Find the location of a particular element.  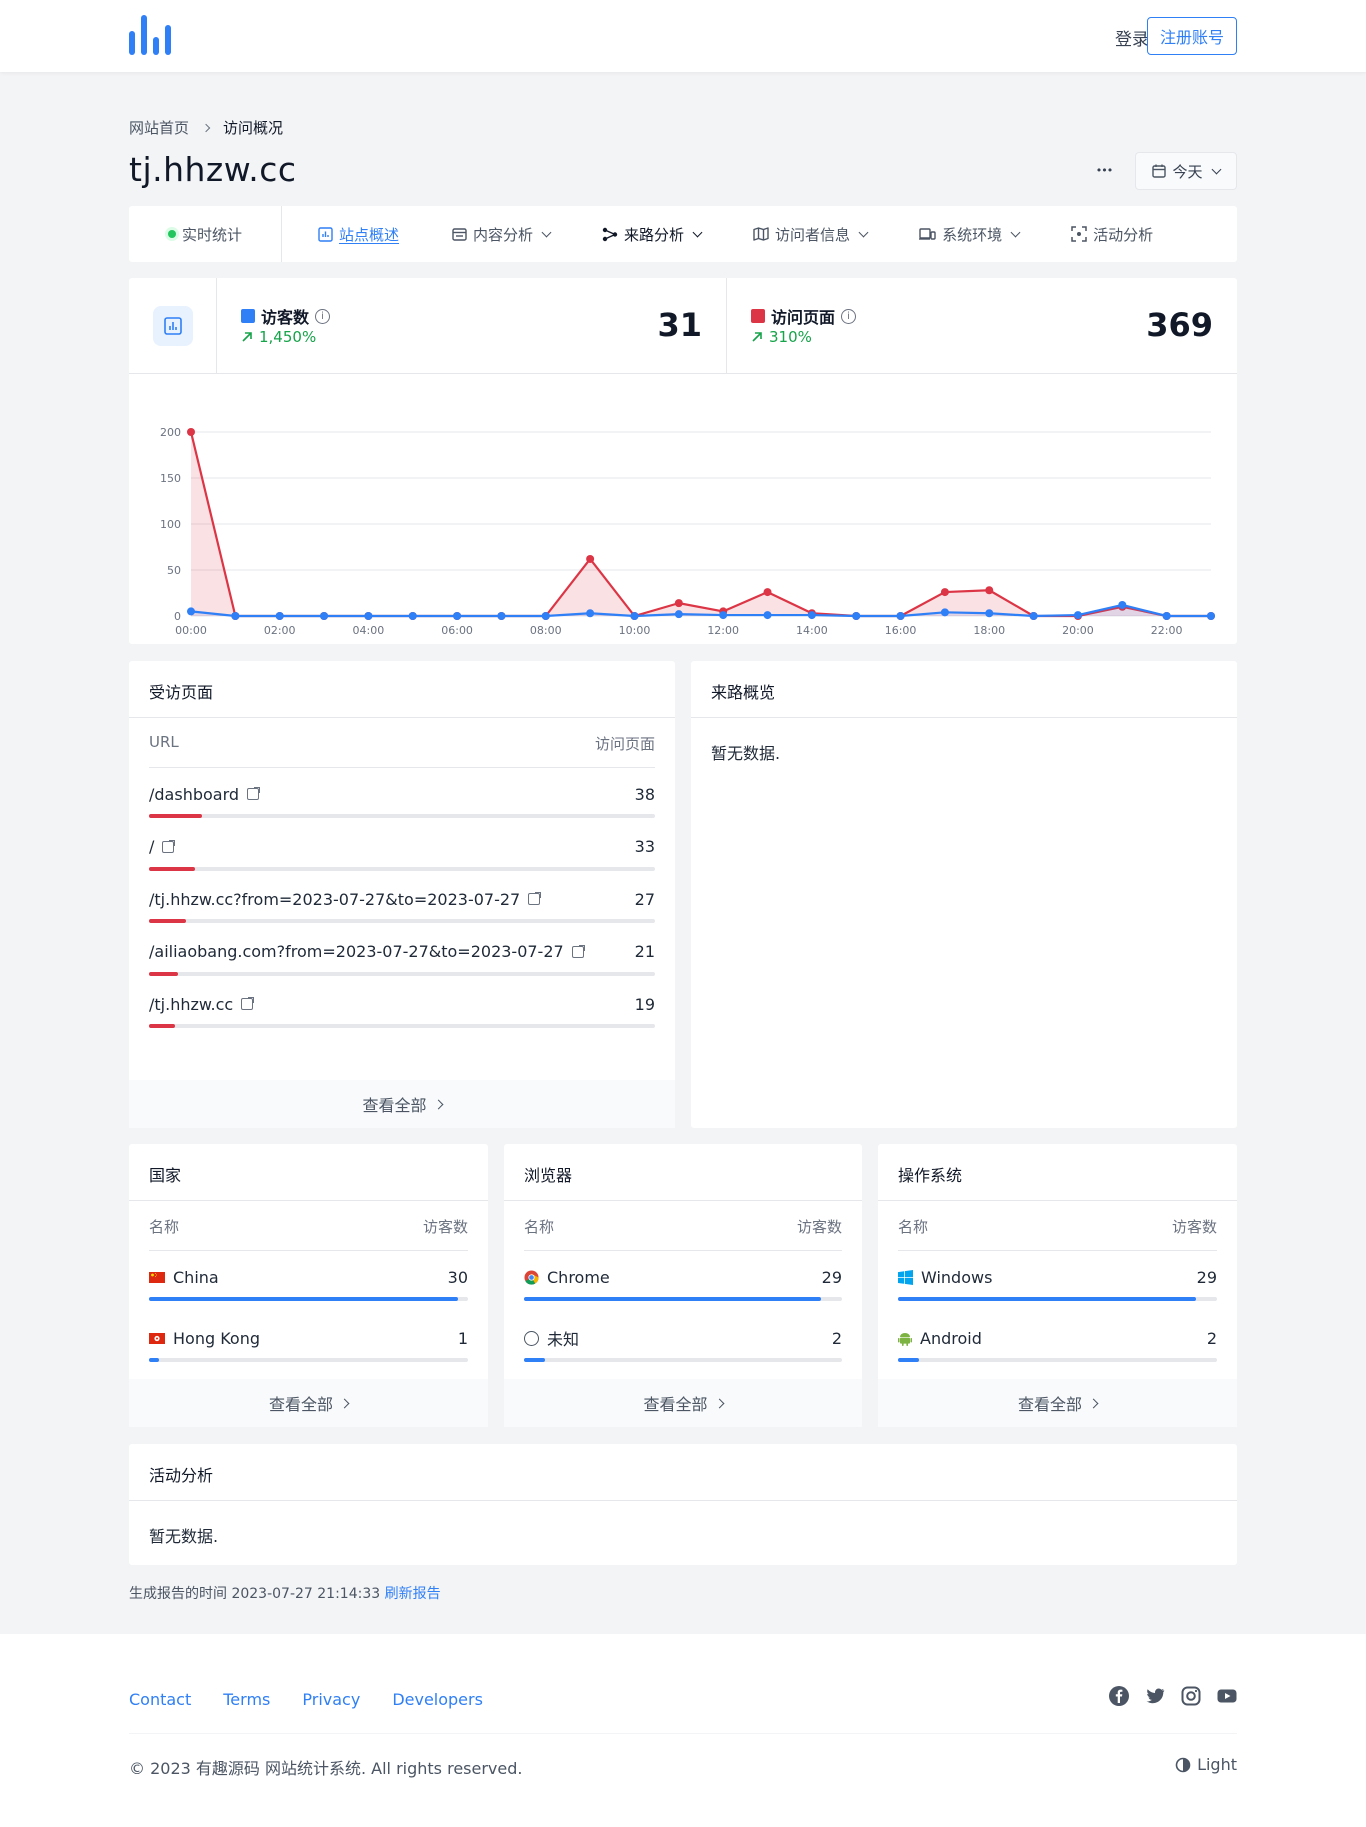

list-item: Android 2 is located at coordinates (1057, 1344).